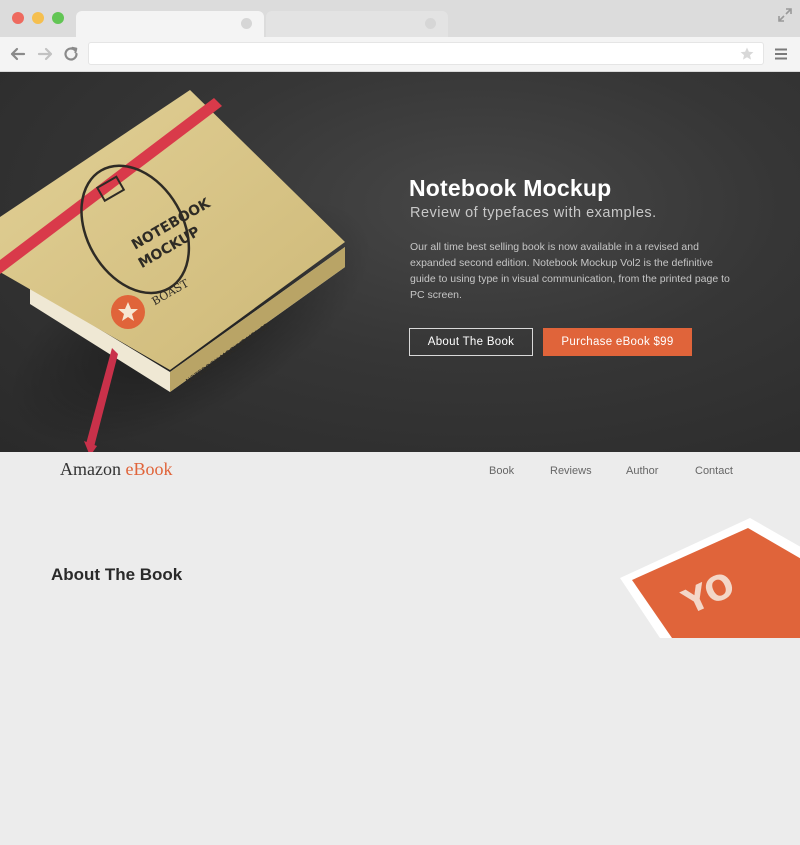  Describe the element at coordinates (357, 24) in the screenshot. I see `browser-tab-inactive` at that location.